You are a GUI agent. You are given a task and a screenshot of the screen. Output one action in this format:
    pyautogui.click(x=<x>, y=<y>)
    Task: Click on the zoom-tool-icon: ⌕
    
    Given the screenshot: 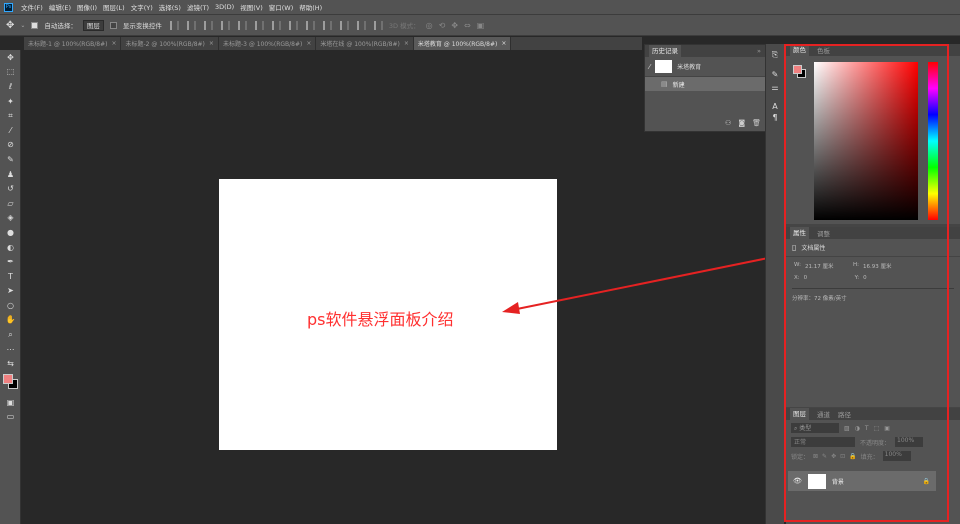 What is the action you would take?
    pyautogui.click(x=10, y=334)
    